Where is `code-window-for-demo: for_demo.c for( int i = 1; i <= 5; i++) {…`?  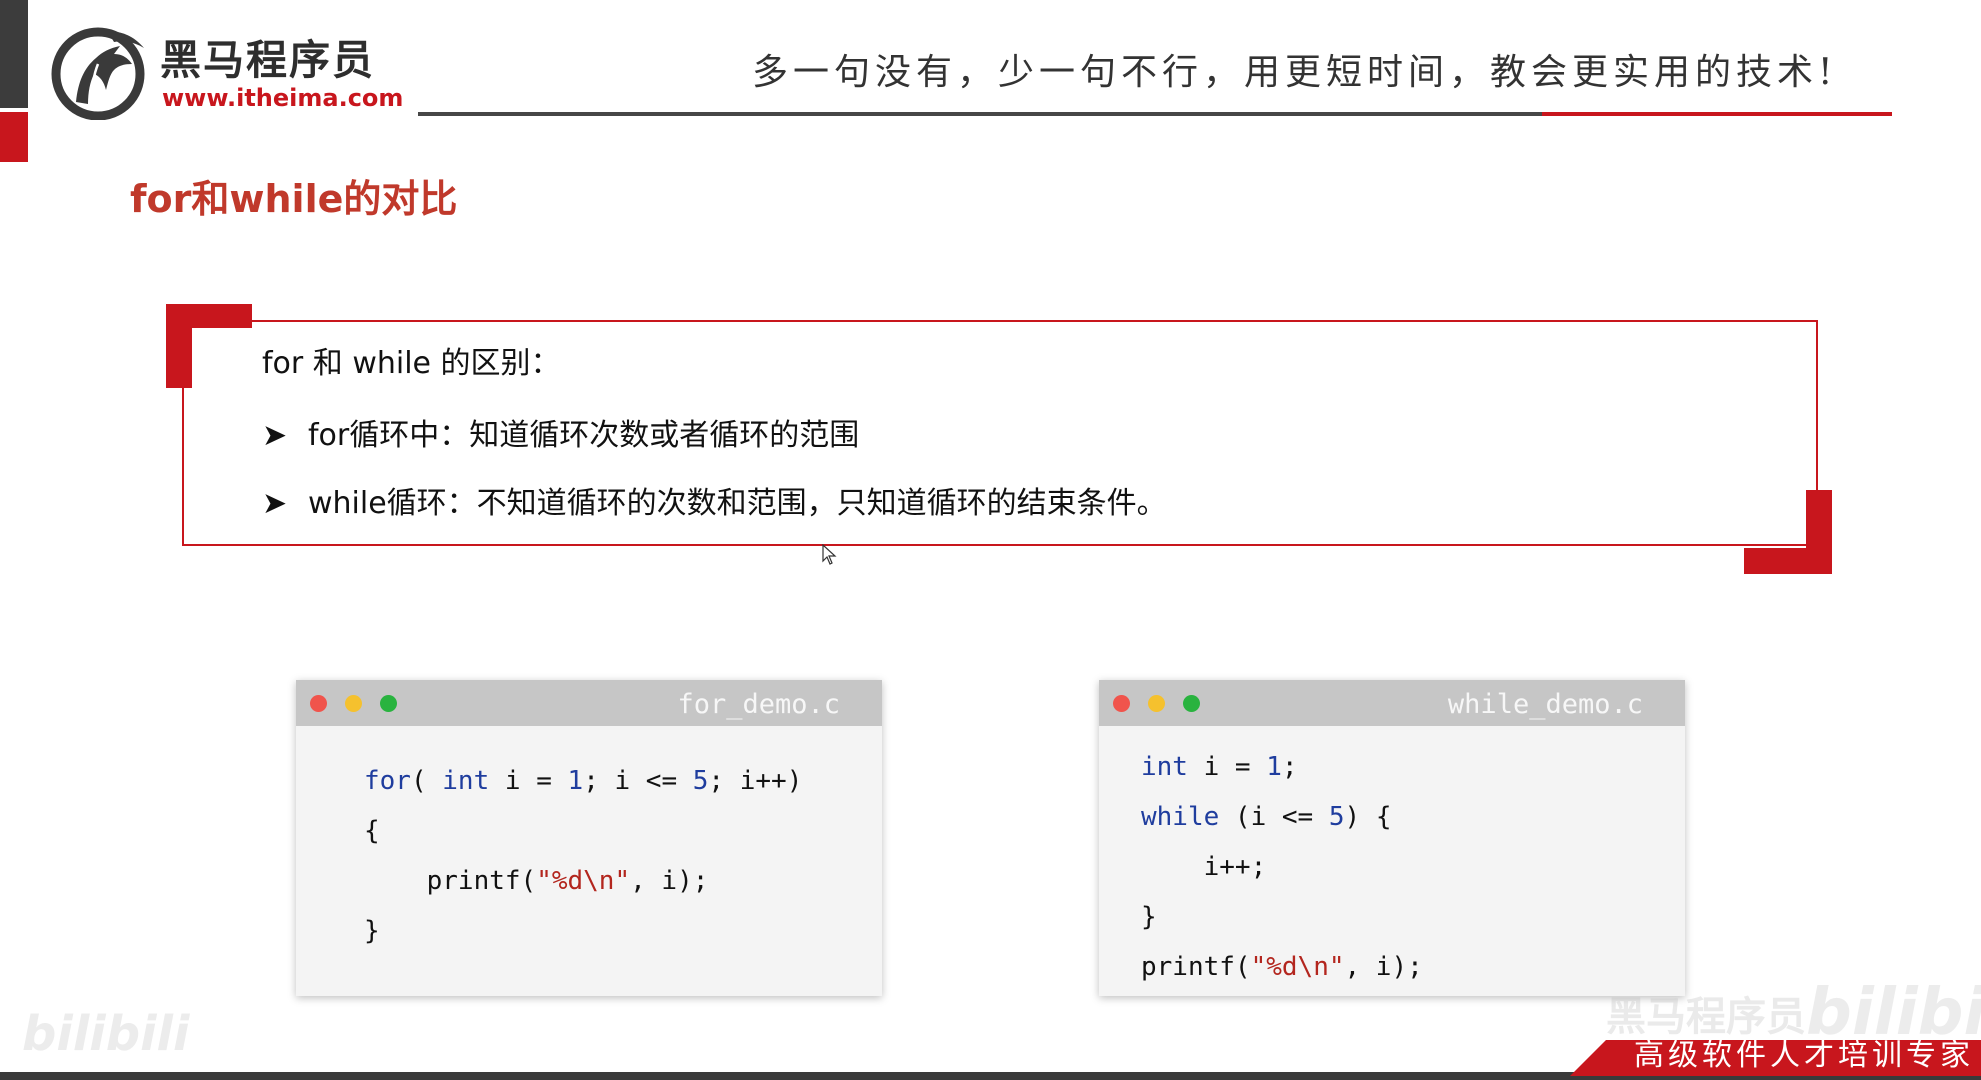 code-window-for-demo: for_demo.c for( int i = 1; i <= 5; i++) {… is located at coordinates (589, 838).